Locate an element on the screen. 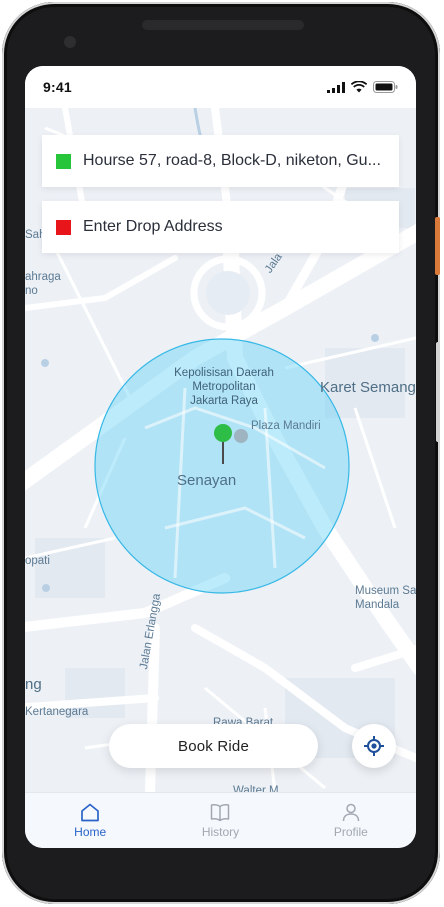 This screenshot has width=444, height=907. nav-home-label: Home is located at coordinates (90, 831).